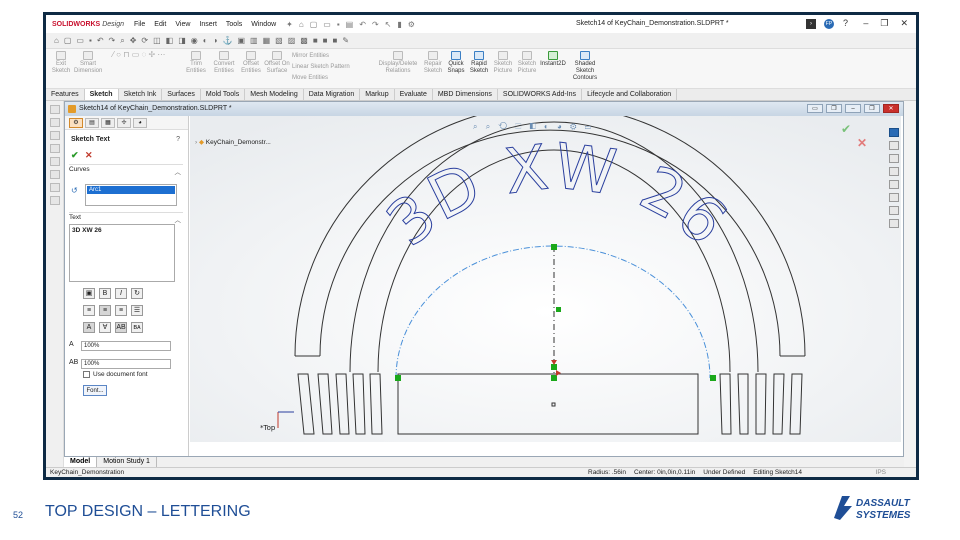 Image resolution: width=960 pixels, height=540 pixels. I want to click on menu-file: File, so click(139, 24).